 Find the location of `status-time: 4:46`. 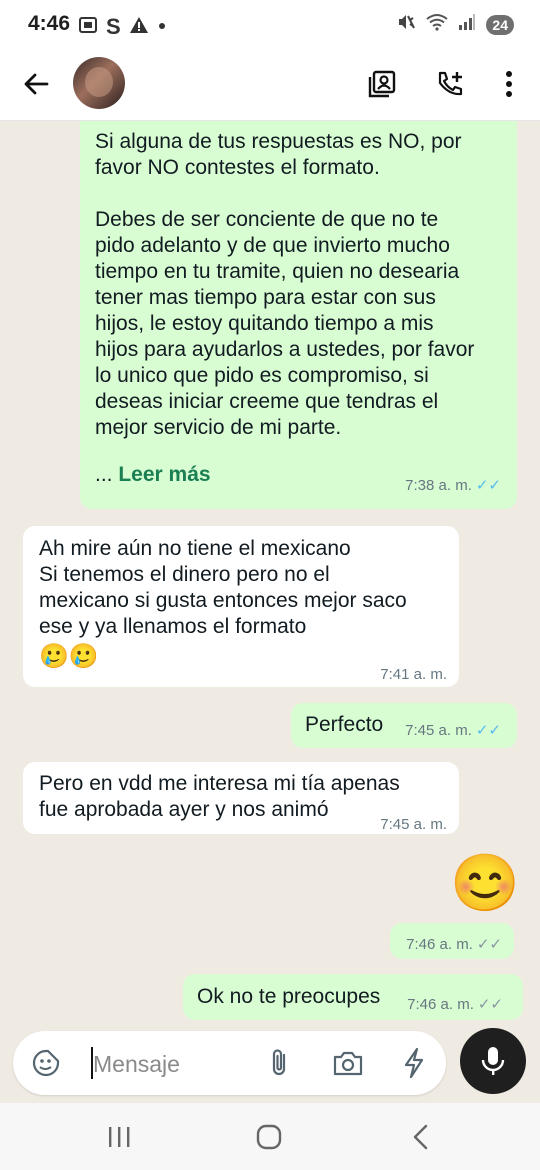

status-time: 4:46 is located at coordinates (49, 23).